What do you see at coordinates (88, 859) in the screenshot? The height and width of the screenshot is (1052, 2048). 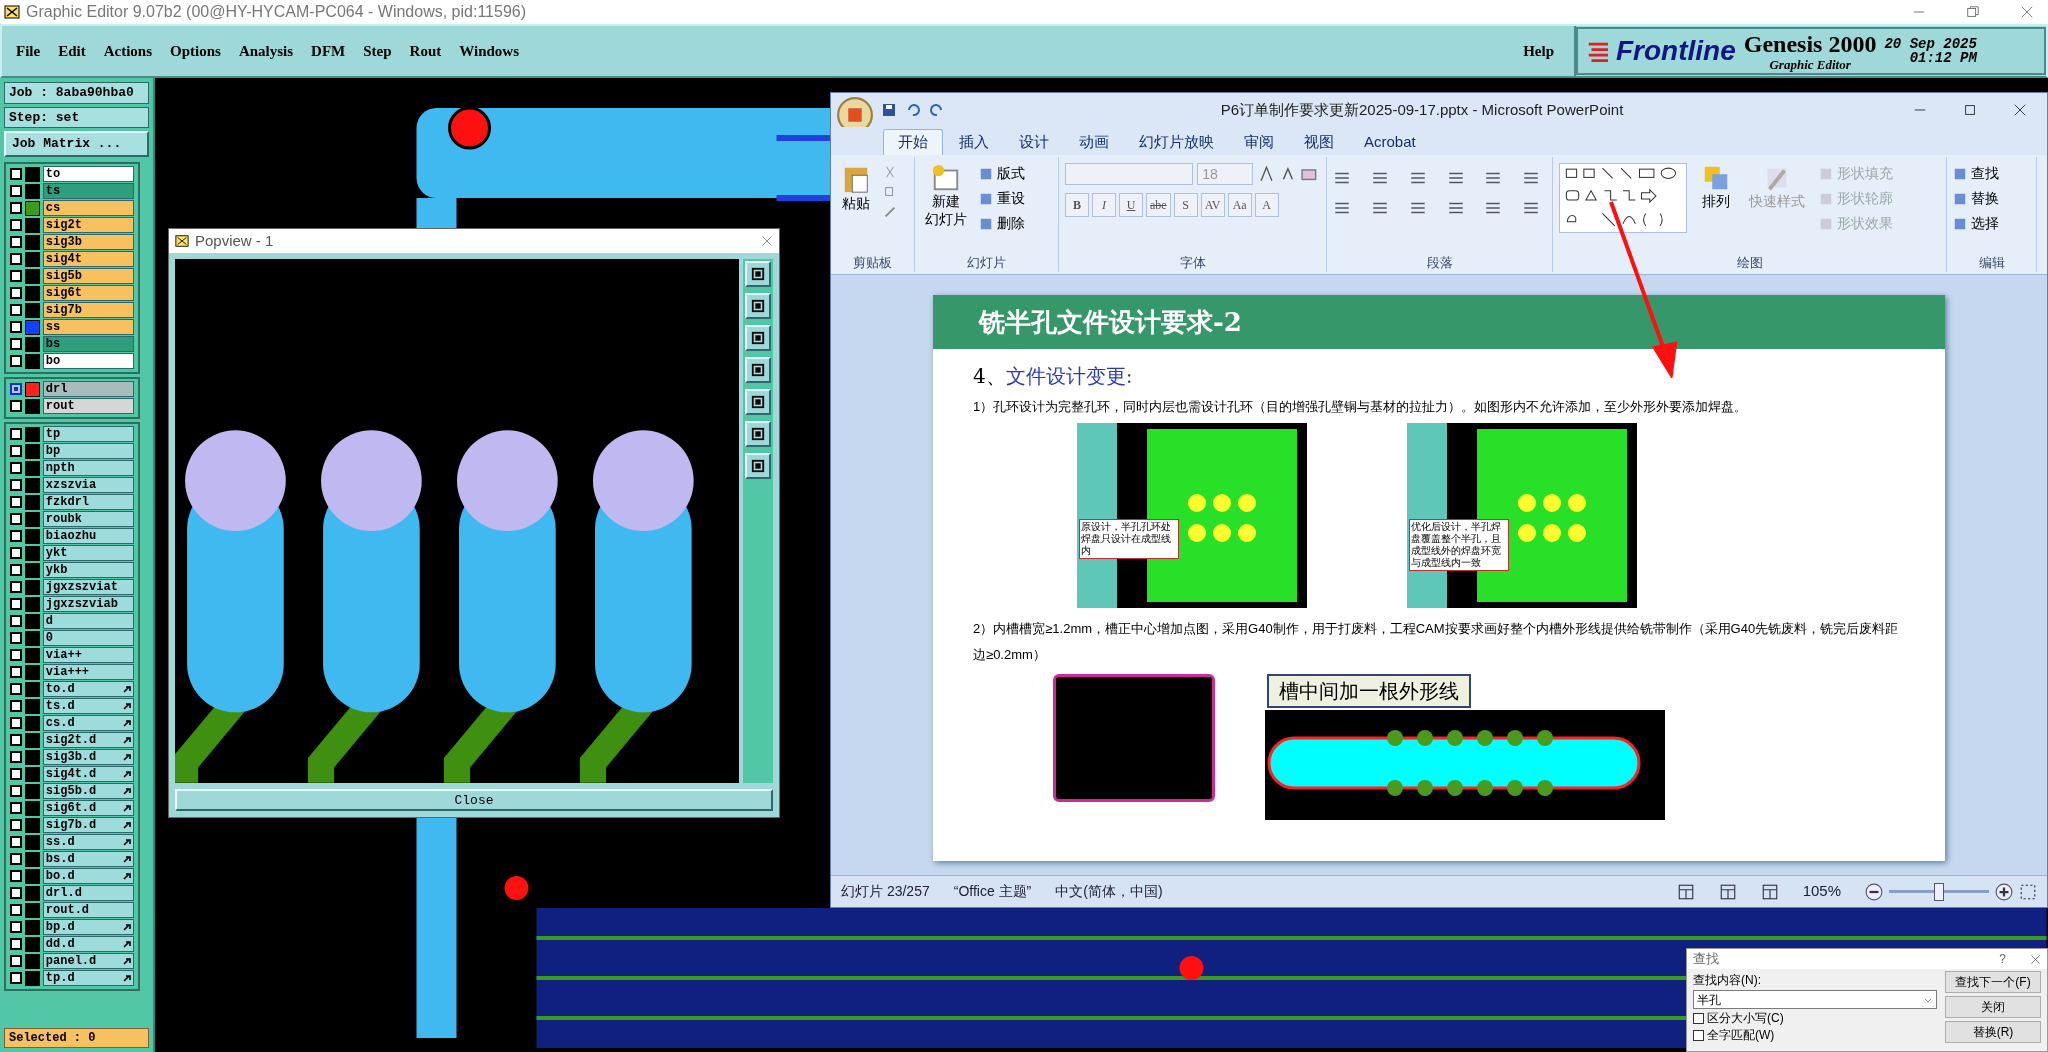 I see `layer-item: bs.d` at bounding box center [88, 859].